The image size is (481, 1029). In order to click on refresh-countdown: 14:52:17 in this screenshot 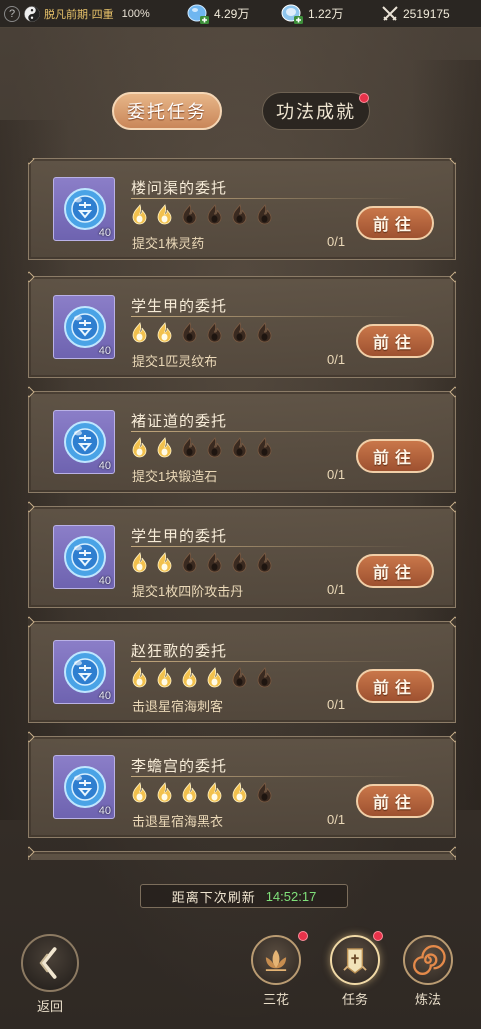, I will do `click(291, 896)`.